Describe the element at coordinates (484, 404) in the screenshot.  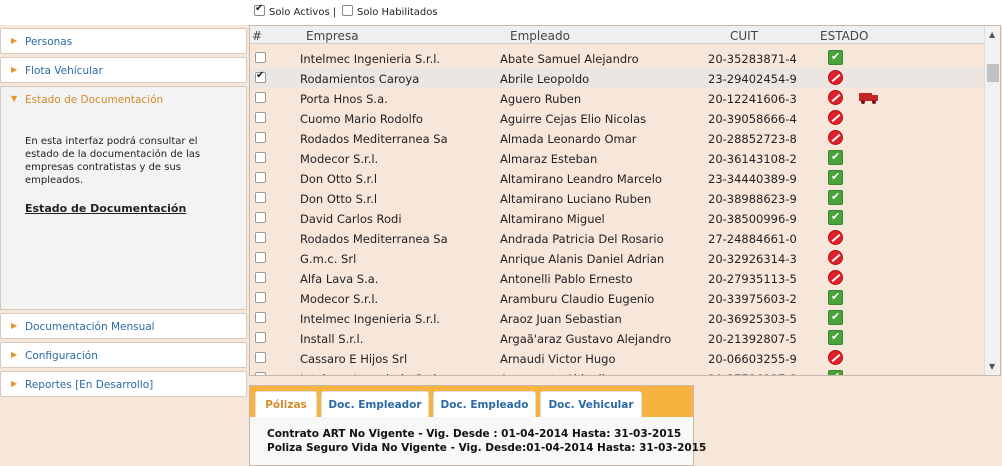
I see `tab-doc-empleado: Doc. Empleado` at that location.